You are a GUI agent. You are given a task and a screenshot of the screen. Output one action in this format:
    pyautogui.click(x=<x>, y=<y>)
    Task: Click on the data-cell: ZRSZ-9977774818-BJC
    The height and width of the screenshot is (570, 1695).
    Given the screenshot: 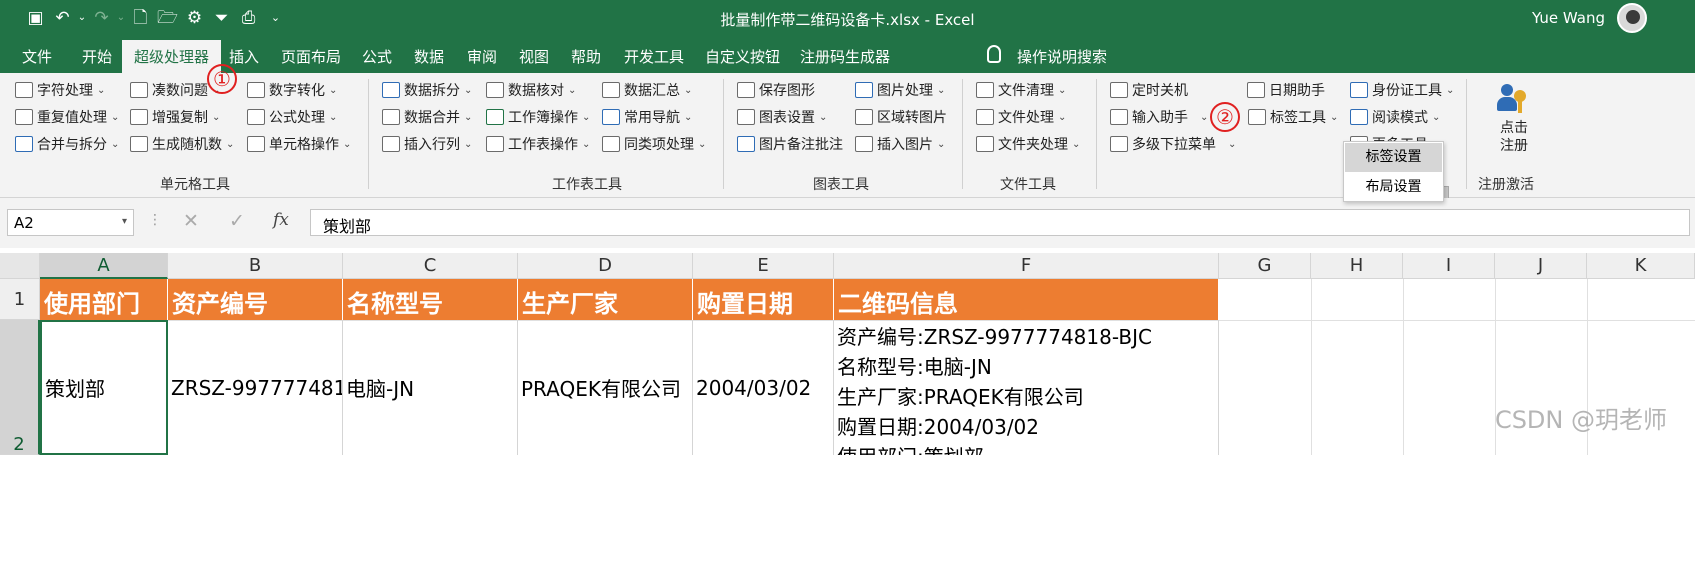 What is the action you would take?
    pyautogui.click(x=255, y=387)
    